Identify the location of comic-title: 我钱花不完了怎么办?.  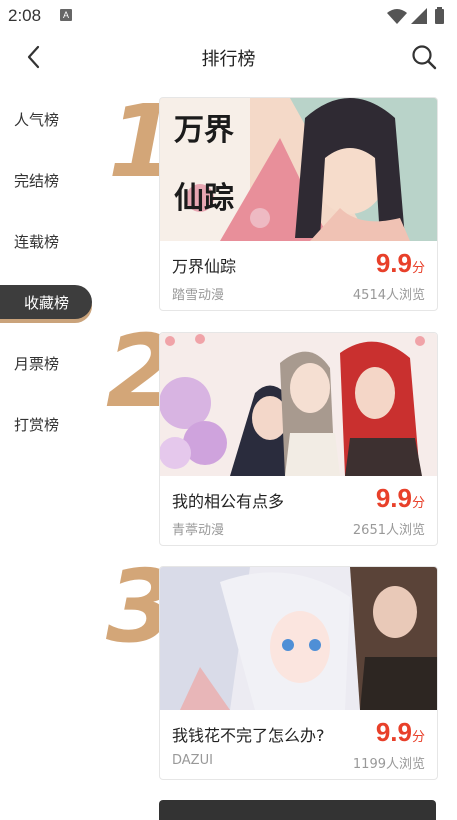
(248, 735).